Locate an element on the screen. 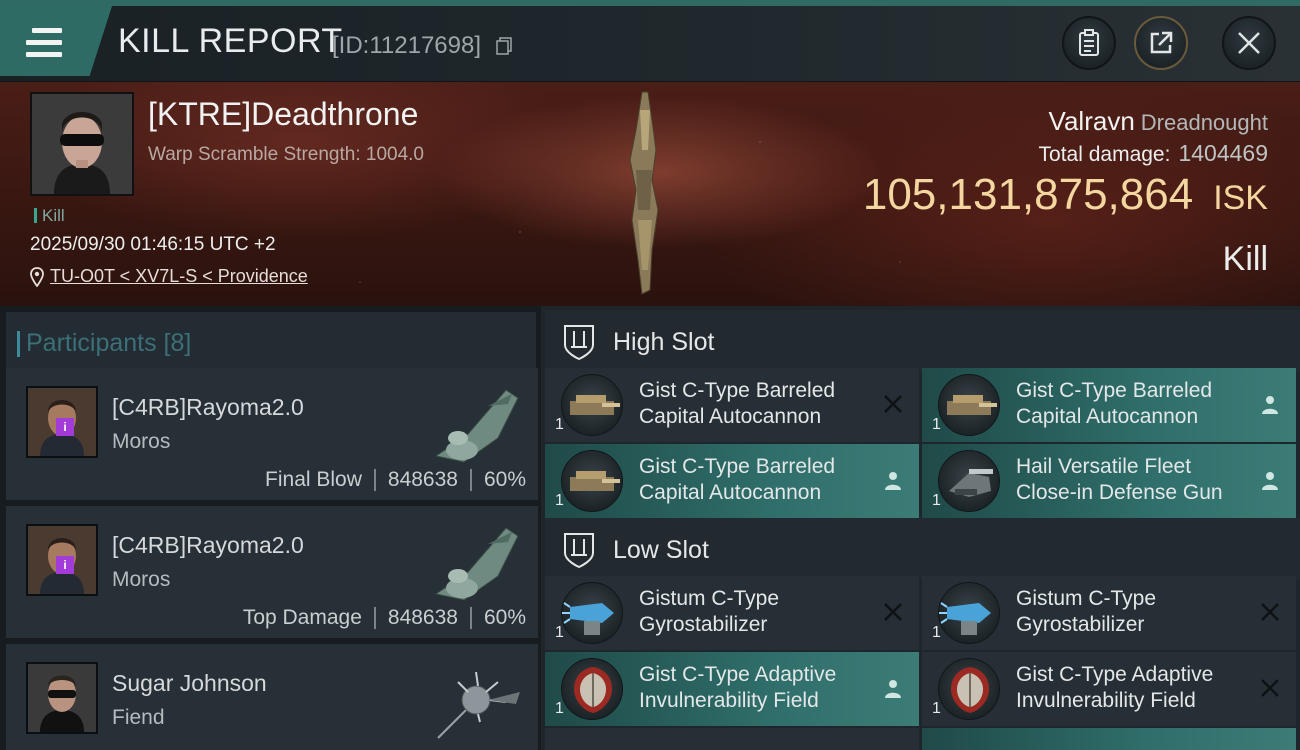 Image resolution: width=1300 pixels, height=750 pixels. kill-location: TU-O0T < XV7L-S < Providence is located at coordinates (169, 276).